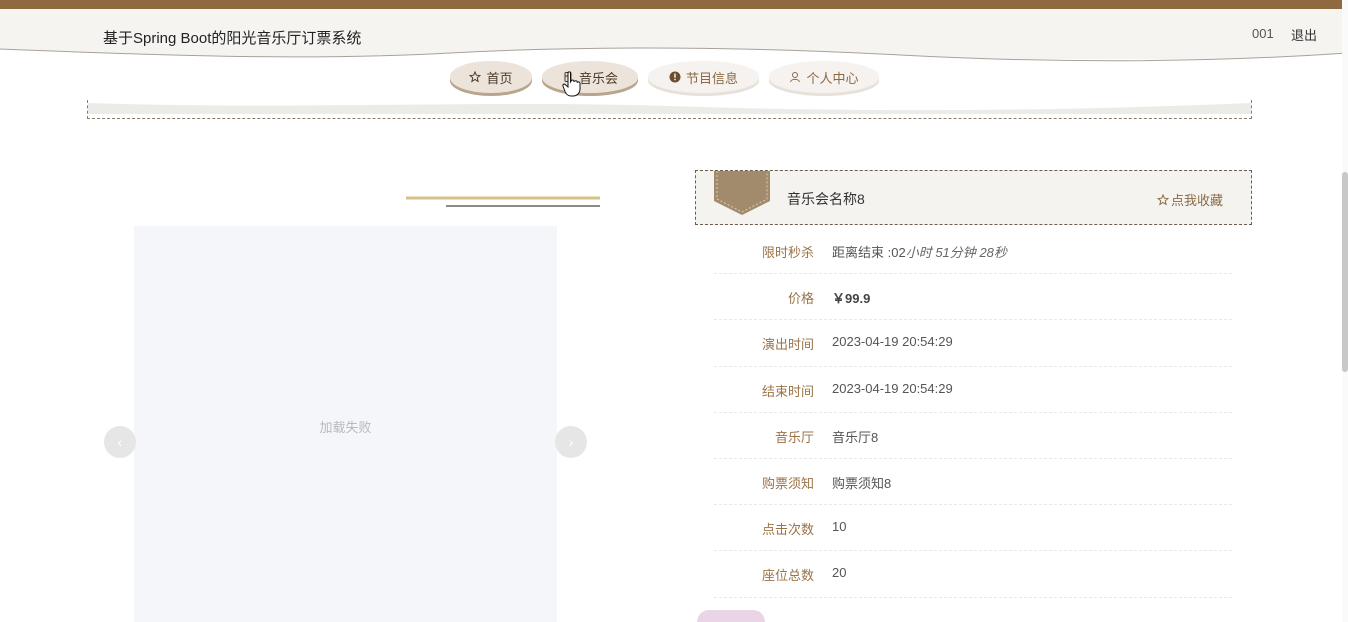 The image size is (1348, 622). I want to click on carousel-next-button: ›, so click(571, 442).